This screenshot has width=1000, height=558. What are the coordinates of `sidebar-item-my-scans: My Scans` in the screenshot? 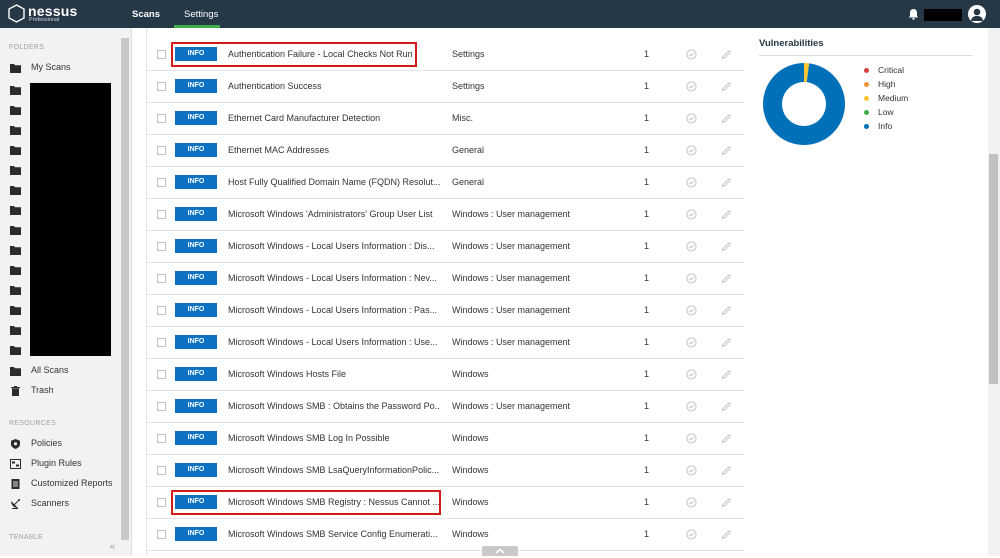 It's located at (59, 68).